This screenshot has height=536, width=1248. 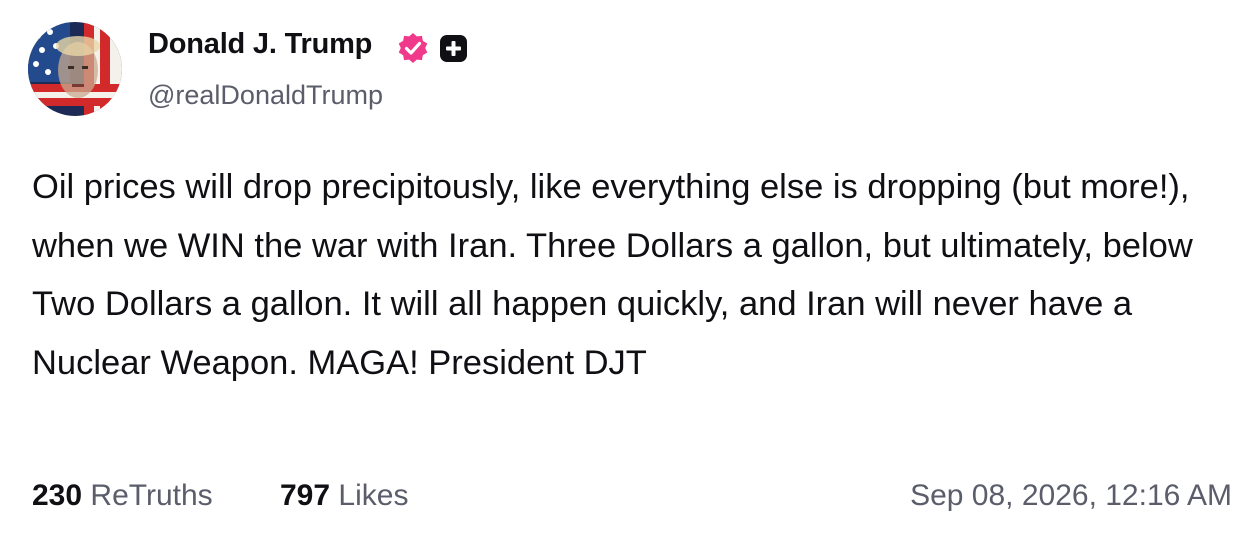 I want to click on plus-badge-icon, so click(x=453, y=48).